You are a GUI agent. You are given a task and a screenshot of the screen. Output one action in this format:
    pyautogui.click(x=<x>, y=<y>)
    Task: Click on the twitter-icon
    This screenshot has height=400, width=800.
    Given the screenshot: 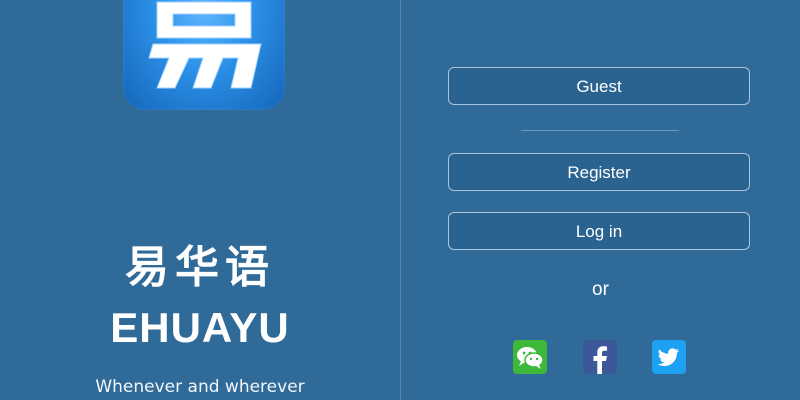 What is the action you would take?
    pyautogui.click(x=668, y=357)
    